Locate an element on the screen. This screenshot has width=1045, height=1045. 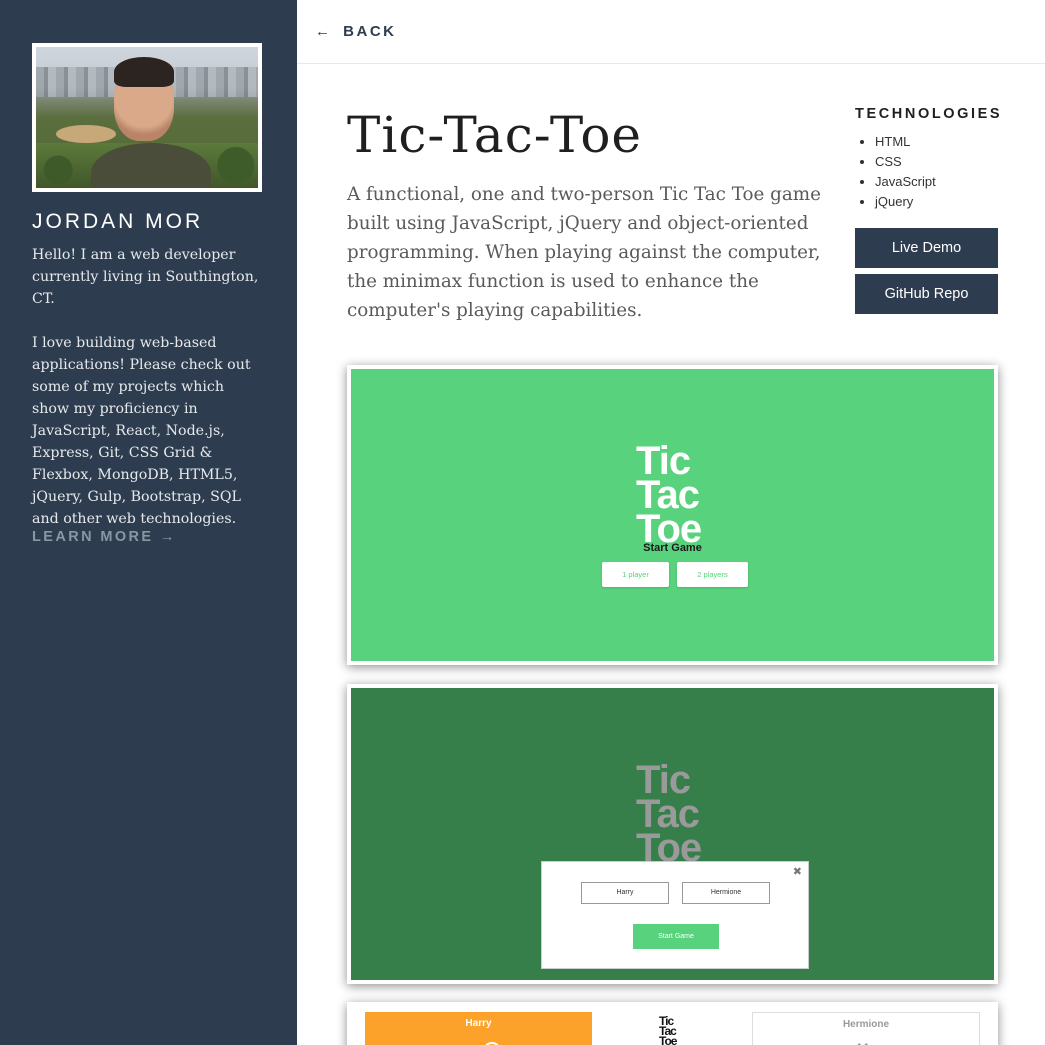
arrow-right-icon: → is located at coordinates (168, 537).